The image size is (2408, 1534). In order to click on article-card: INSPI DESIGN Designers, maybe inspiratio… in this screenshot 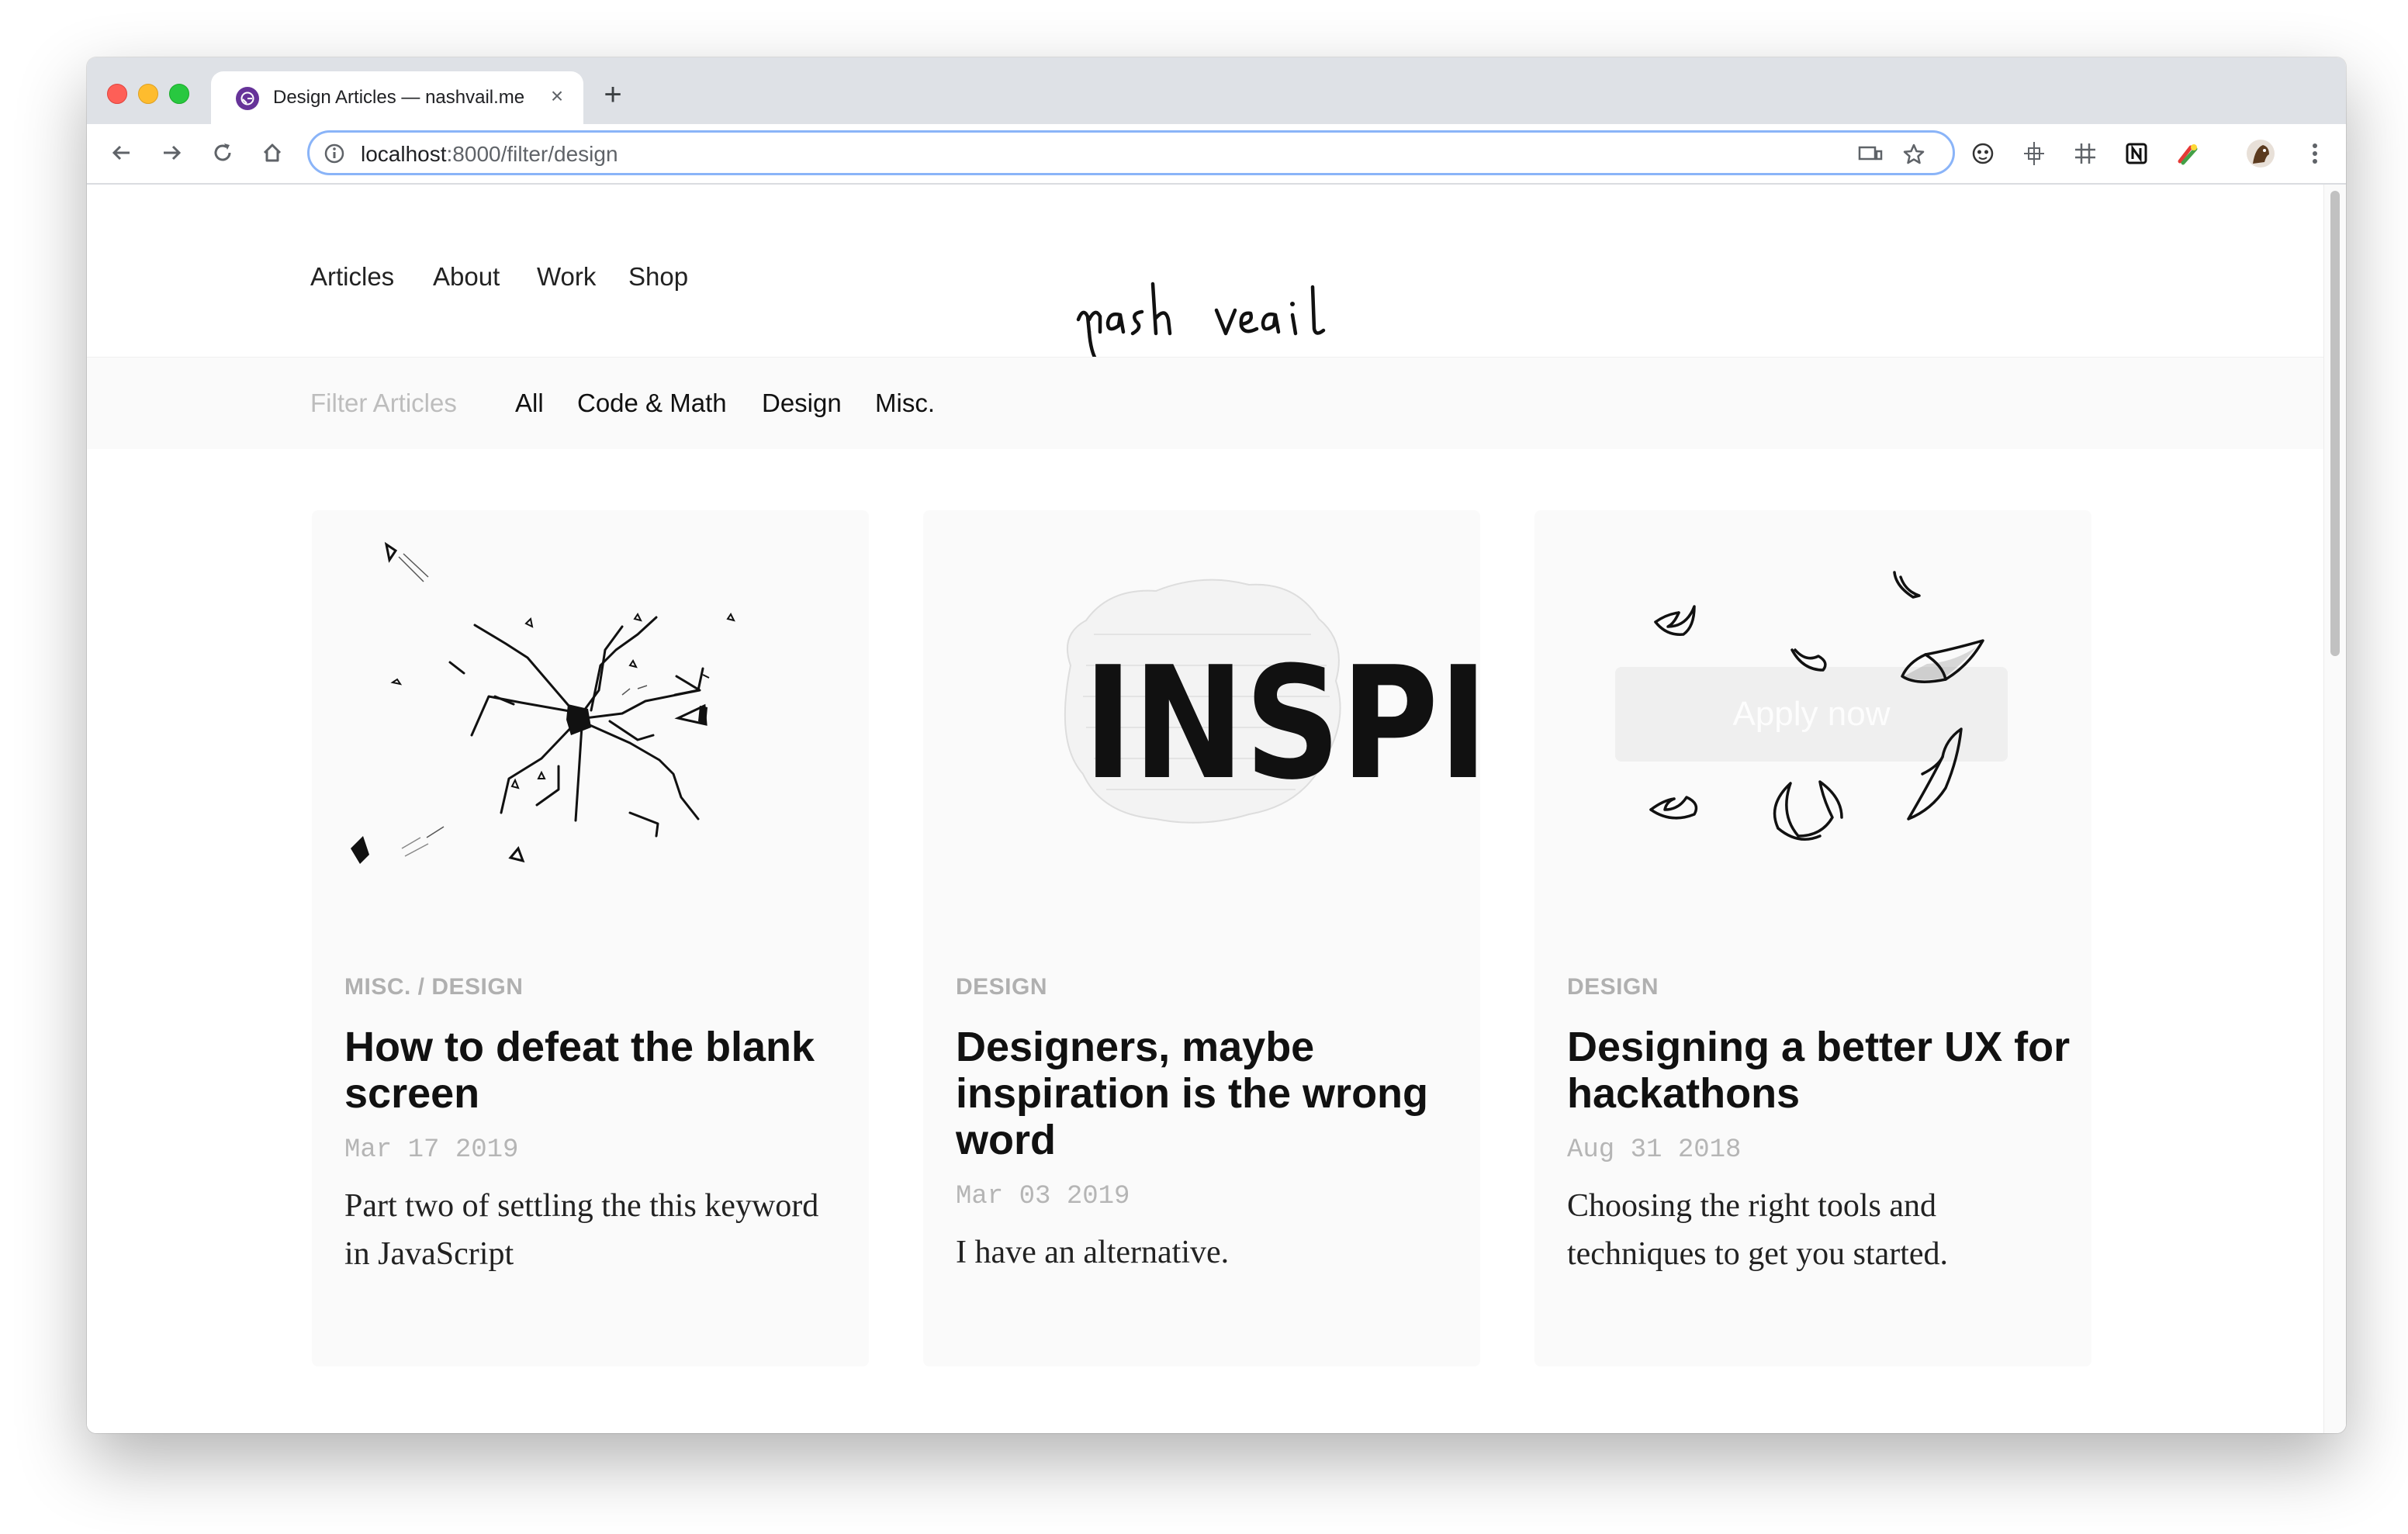, I will do `click(1205, 938)`.